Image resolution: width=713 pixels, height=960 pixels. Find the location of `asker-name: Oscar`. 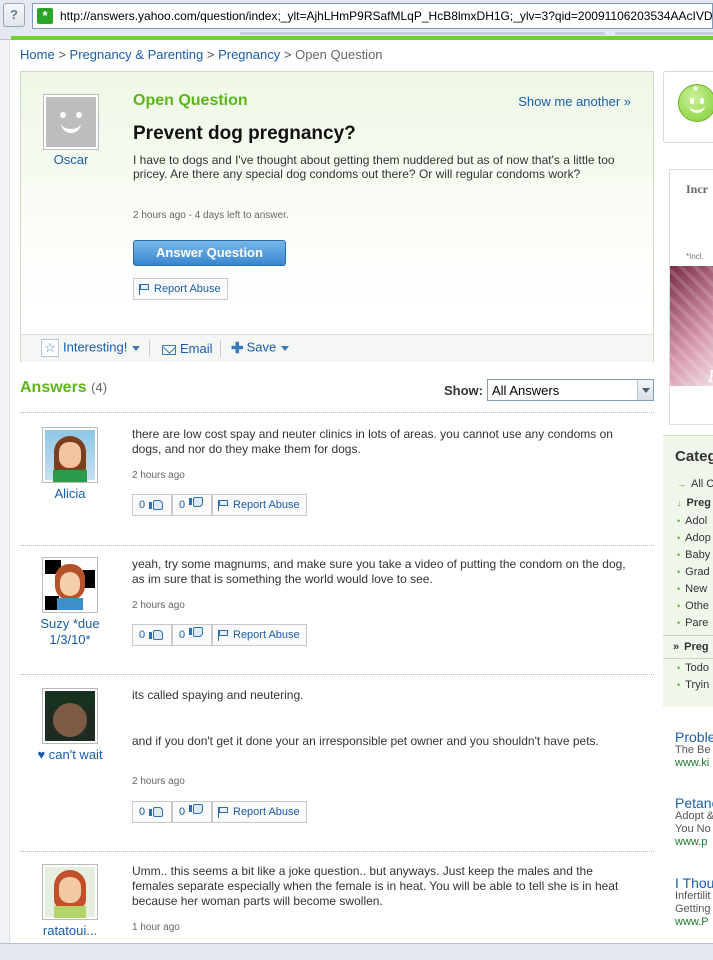

asker-name: Oscar is located at coordinates (71, 159).